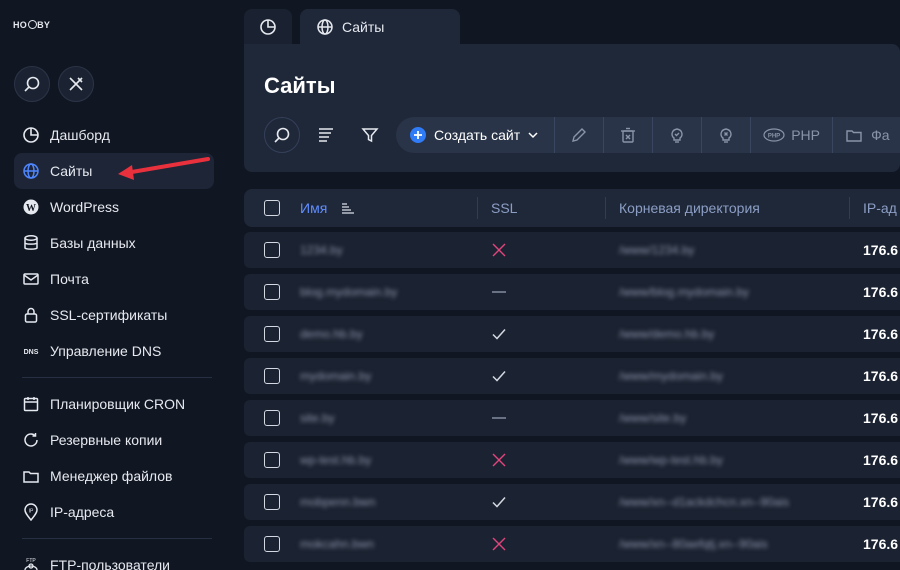 This screenshot has width=900, height=570. I want to click on create-site-button: Создать сайт, so click(476, 135).